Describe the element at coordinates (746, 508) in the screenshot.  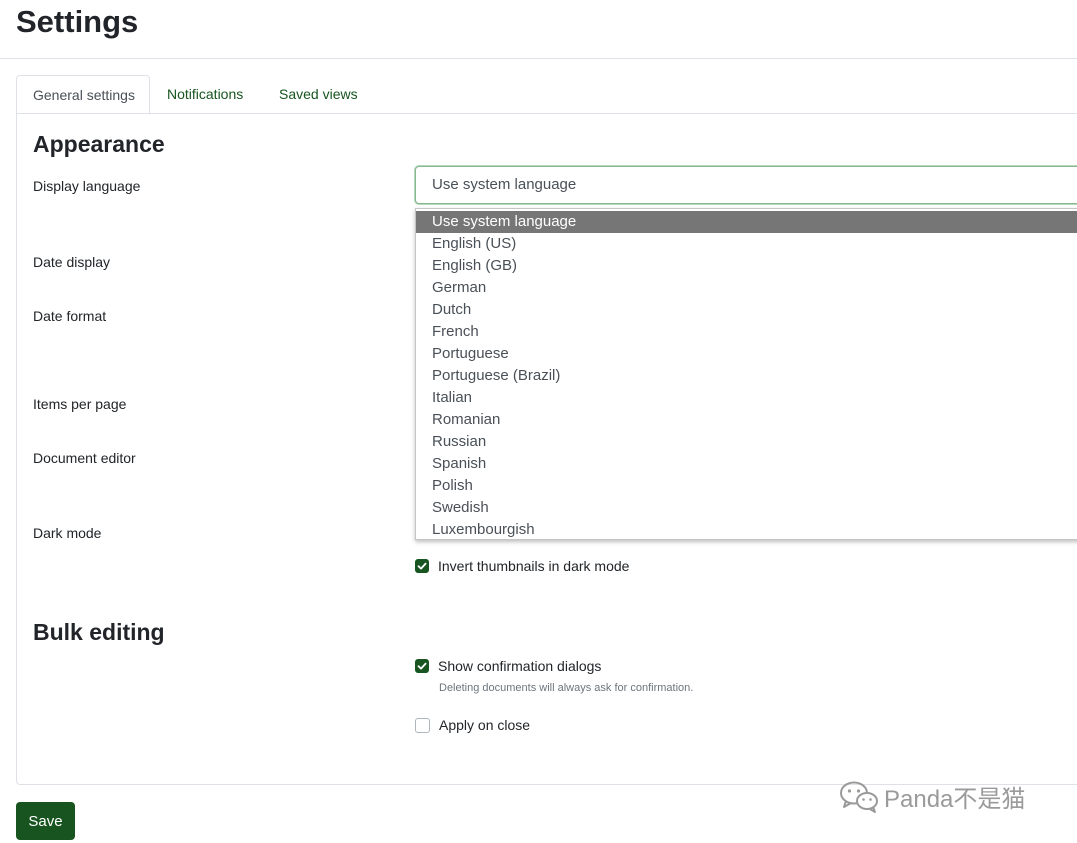
I see `language-option-swedish: Swedish` at that location.